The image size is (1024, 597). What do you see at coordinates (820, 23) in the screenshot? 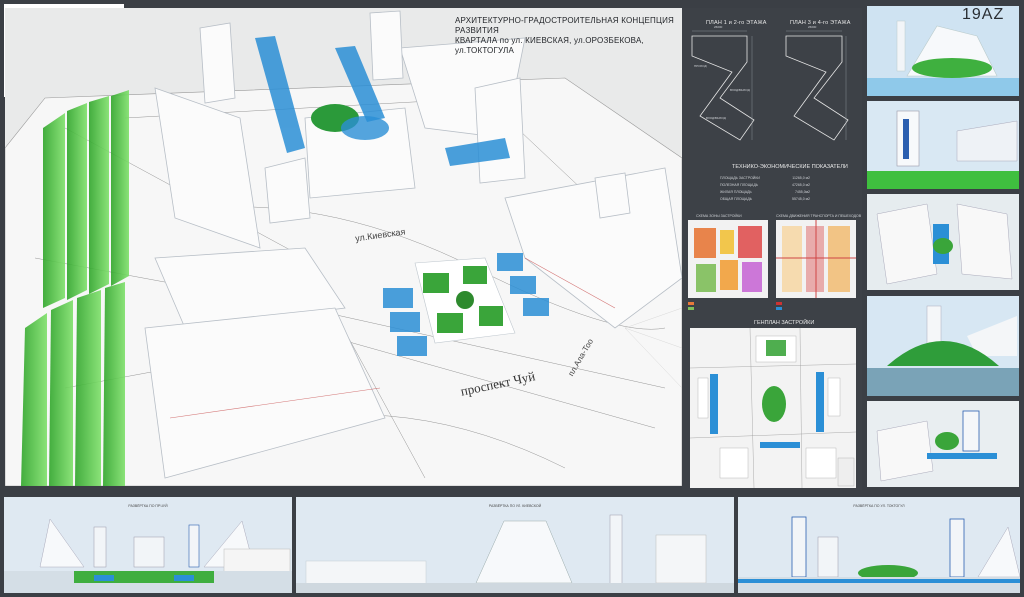
I see `plan2-title: ПЛАН 3 и 4-го ЭТАЖА` at bounding box center [820, 23].